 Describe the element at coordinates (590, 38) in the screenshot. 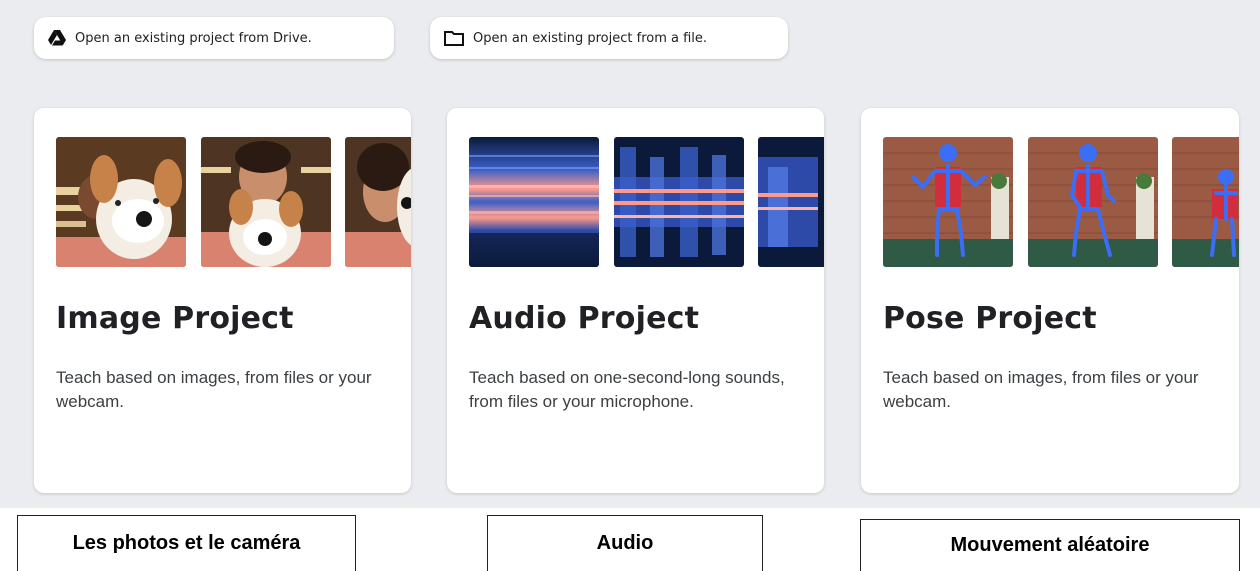

I see `open-from-file-label: Open an existing project from a file.` at that location.